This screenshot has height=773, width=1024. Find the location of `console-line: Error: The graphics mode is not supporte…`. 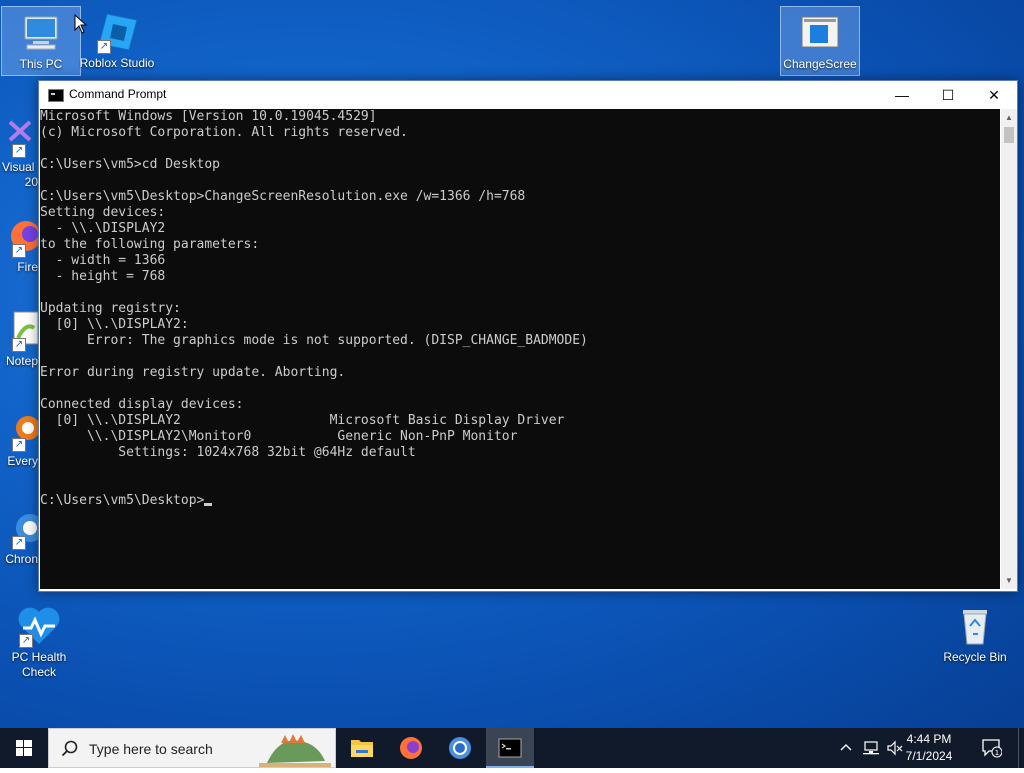

console-line: Error: The graphics mode is not supporte… is located at coordinates (314, 340).